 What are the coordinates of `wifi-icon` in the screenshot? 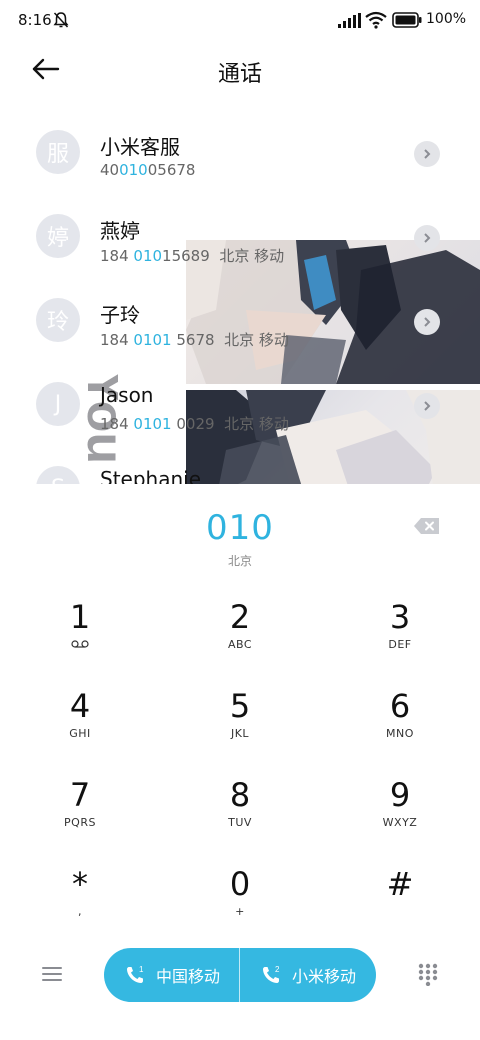 It's located at (376, 20).